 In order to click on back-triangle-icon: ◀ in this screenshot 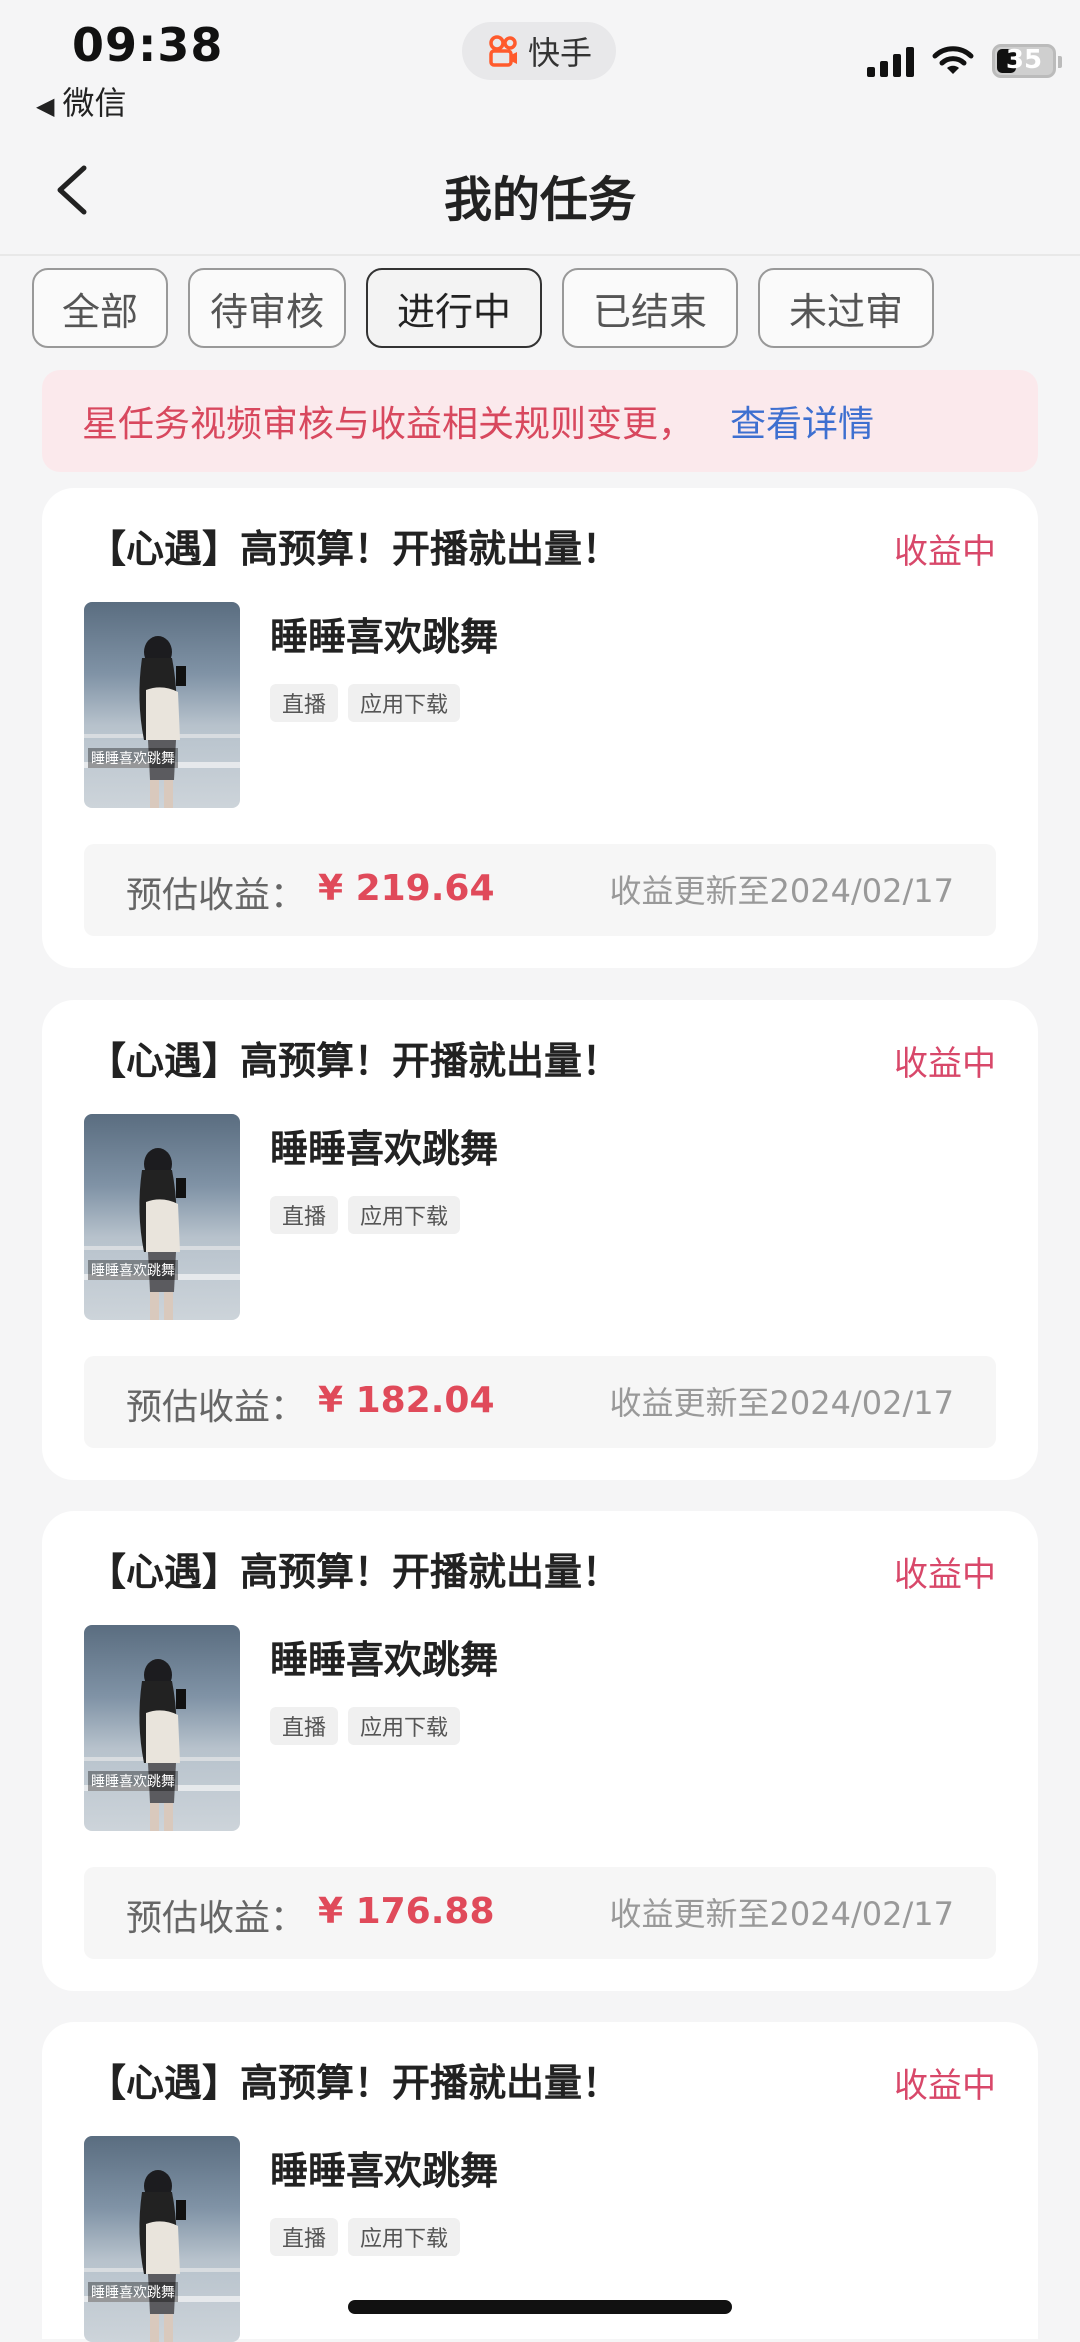, I will do `click(45, 106)`.